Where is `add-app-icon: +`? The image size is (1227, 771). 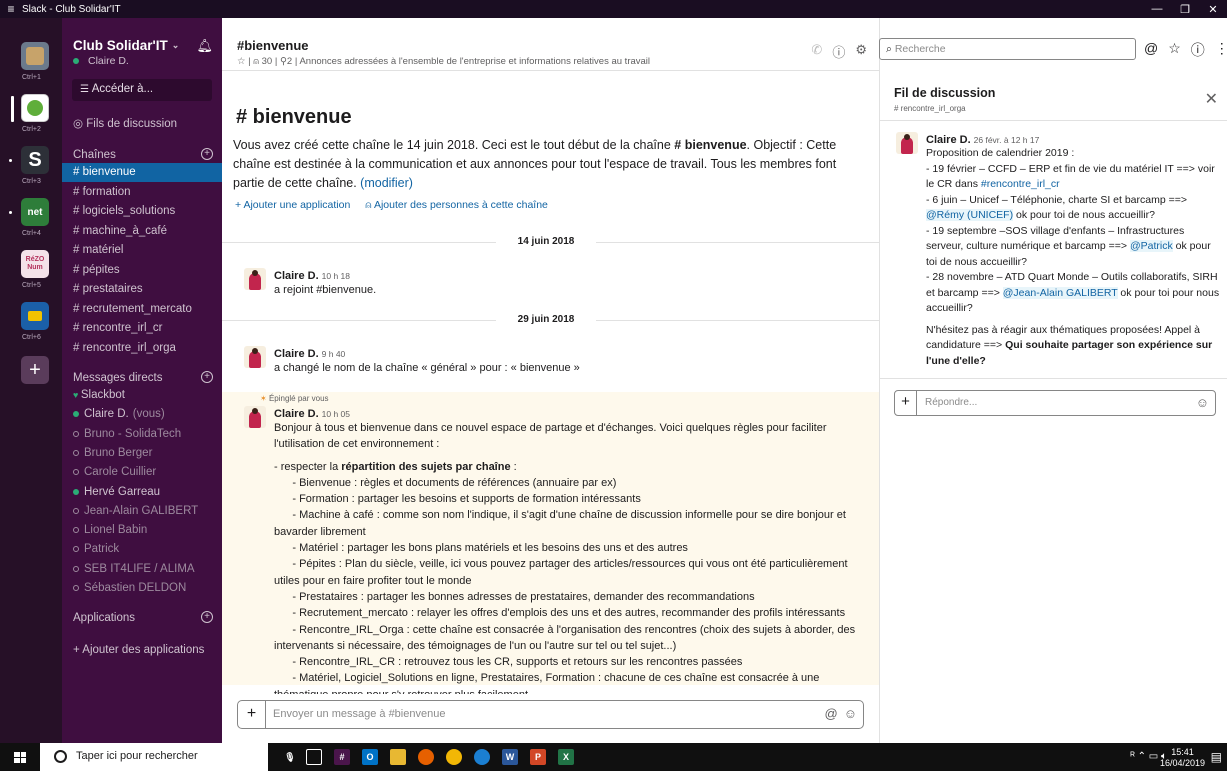
add-app-icon: + is located at coordinates (207, 617).